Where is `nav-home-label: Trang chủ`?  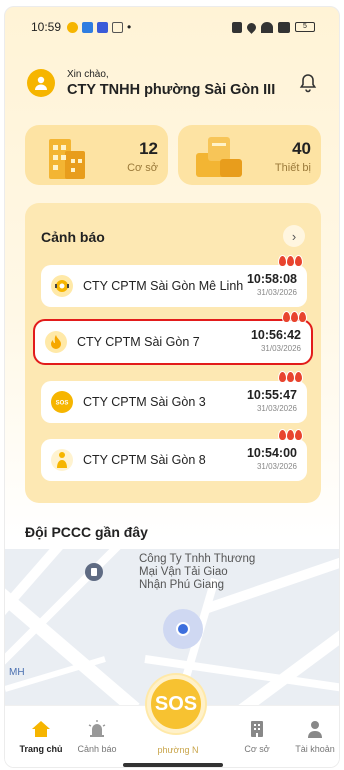 nav-home-label: Trang chủ is located at coordinates (41, 749).